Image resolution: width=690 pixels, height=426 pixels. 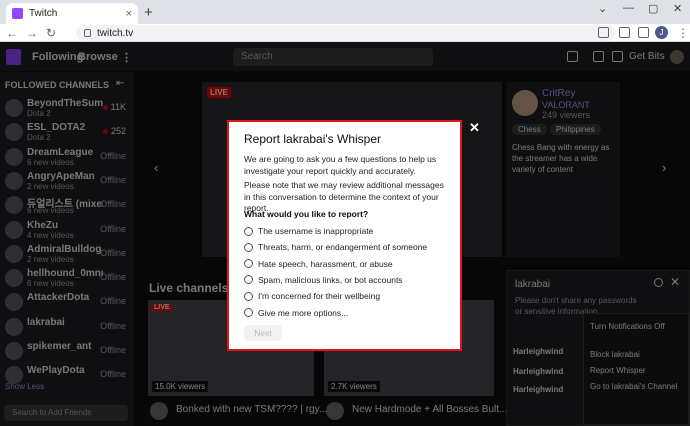 What do you see at coordinates (72, 13) in the screenshot?
I see `browser-tab: Twitch ×` at bounding box center [72, 13].